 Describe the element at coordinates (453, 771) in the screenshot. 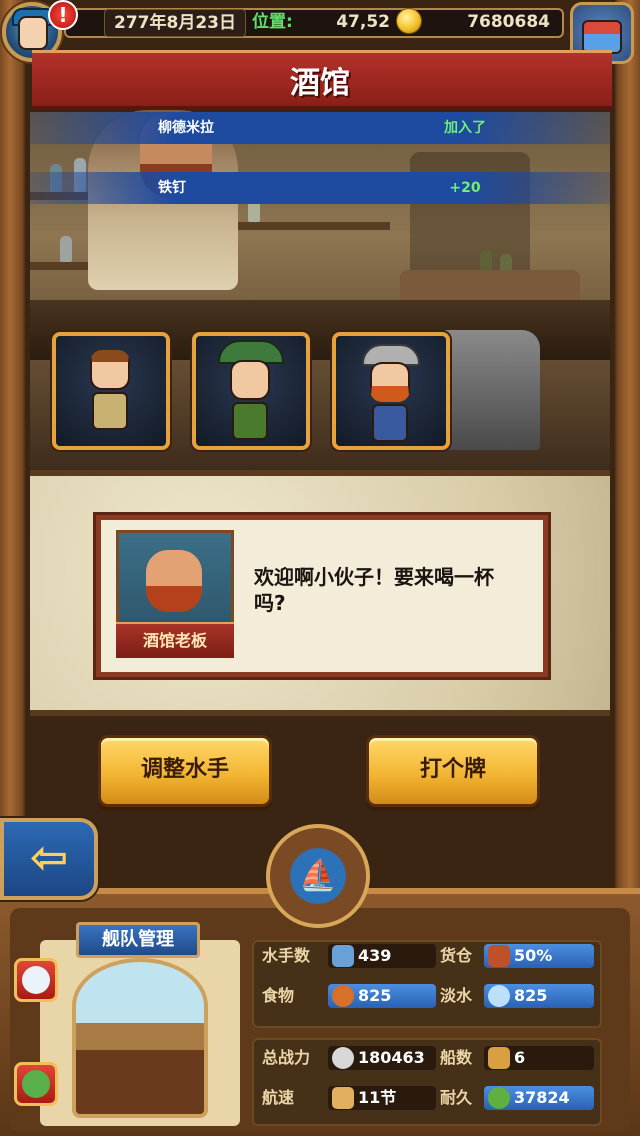

I see `play-cards-button: 打个牌` at that location.